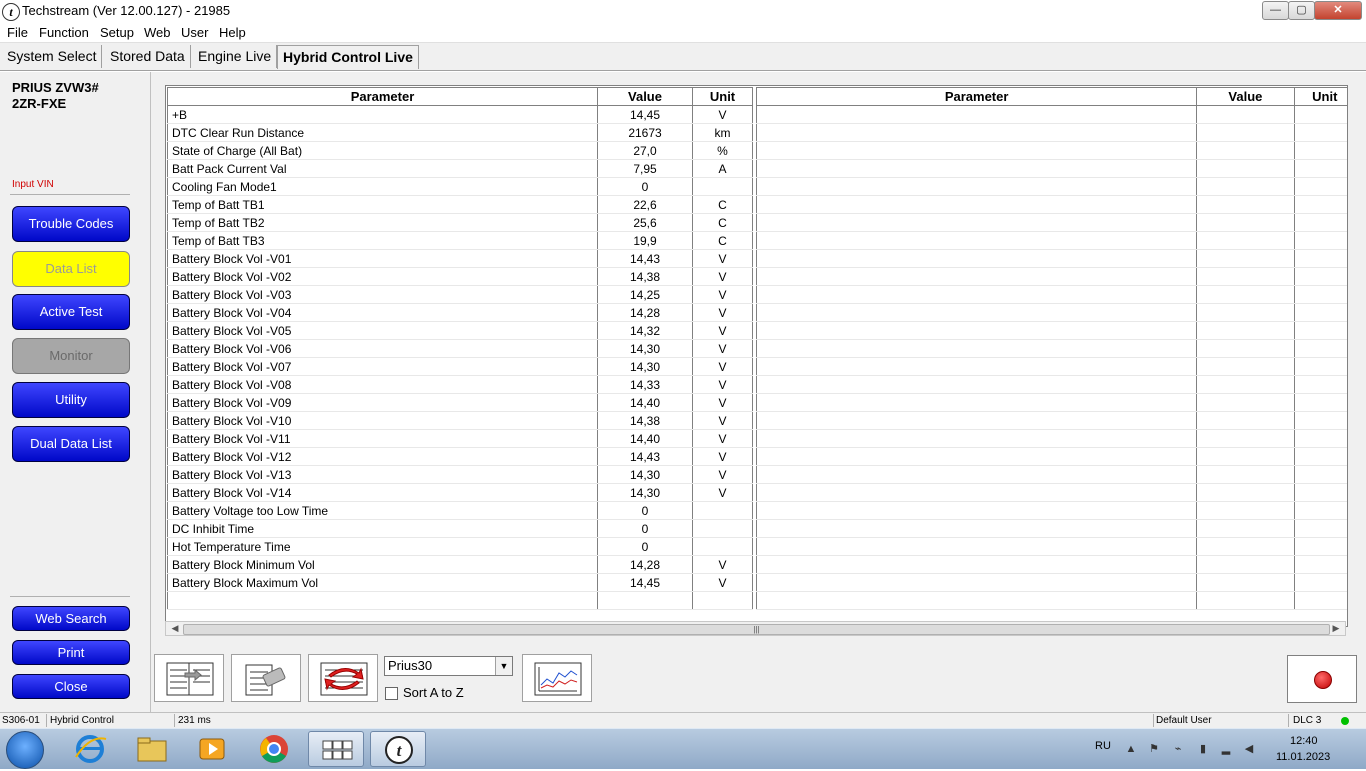  Describe the element at coordinates (71, 652) in the screenshot. I see `print-button: Print` at that location.